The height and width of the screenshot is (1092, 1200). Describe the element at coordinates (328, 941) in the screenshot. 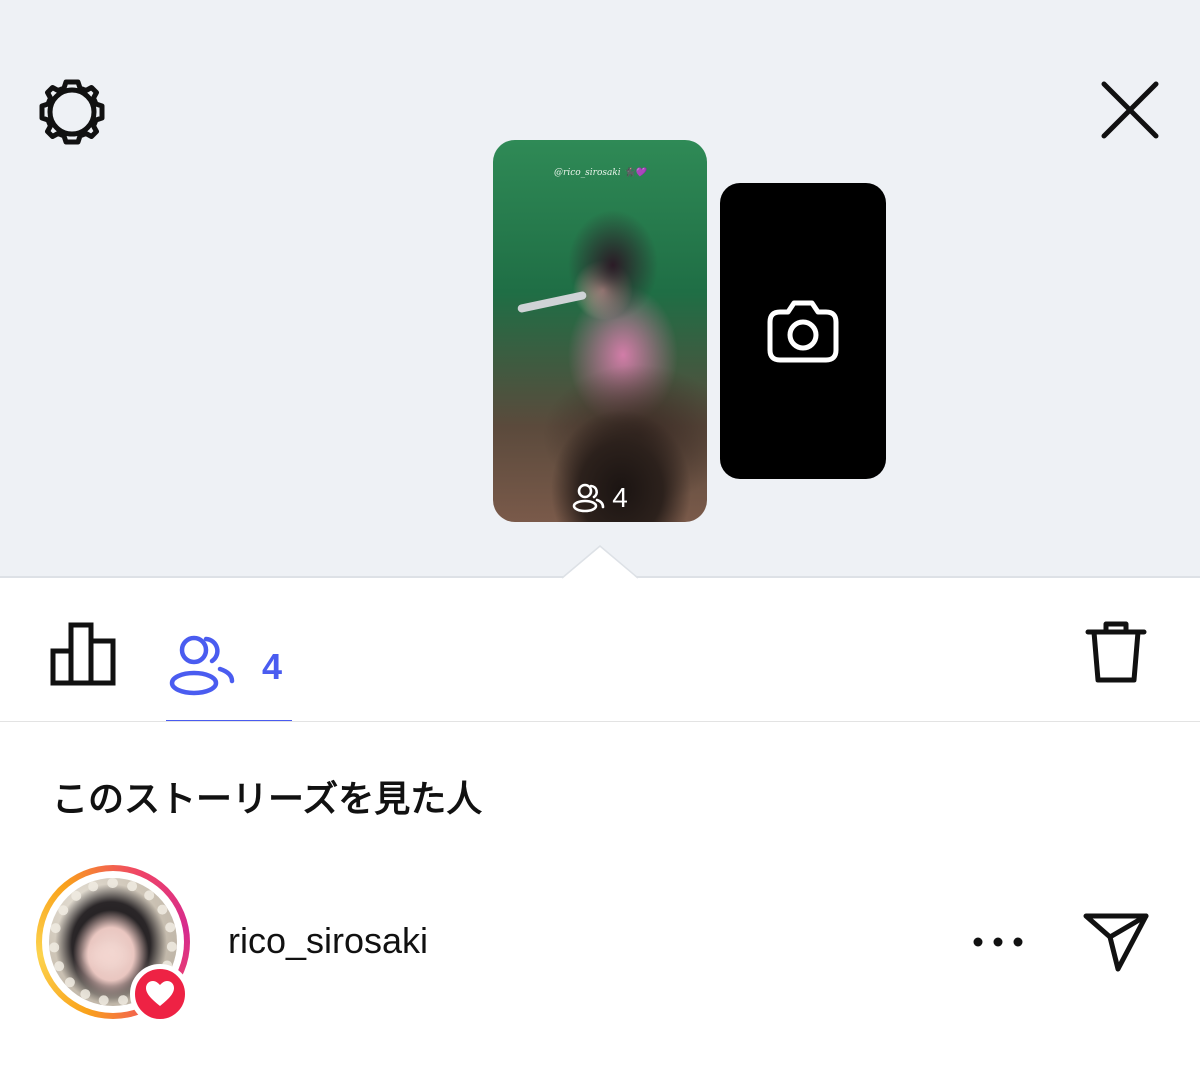

I see `viewer-username: rico_sirosaki` at that location.